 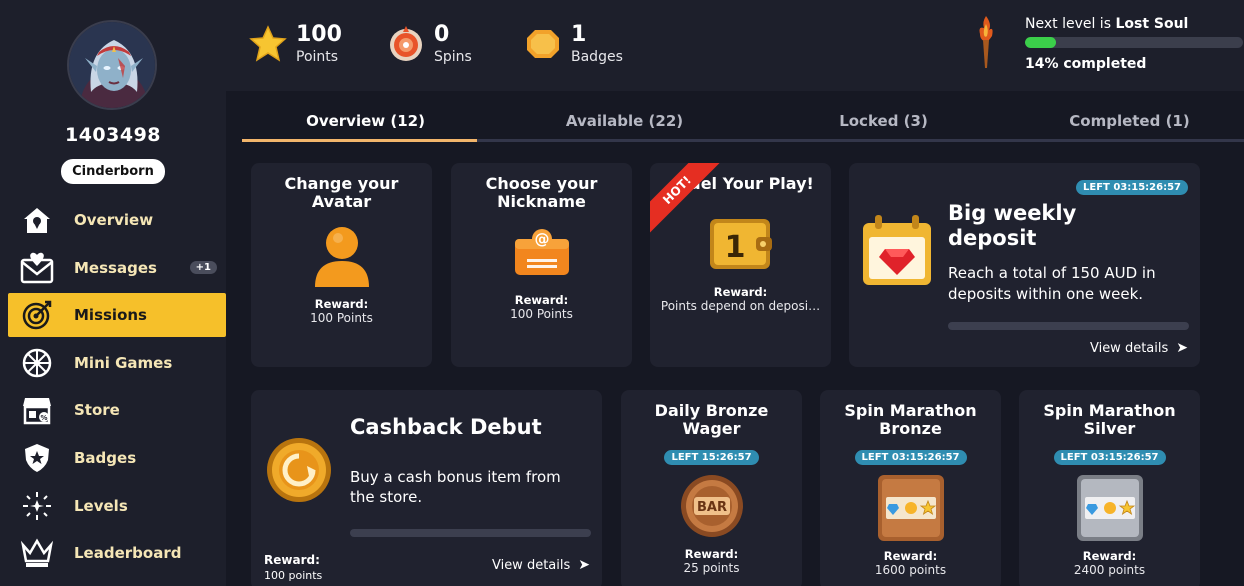 I want to click on points-value: 100, so click(x=319, y=34).